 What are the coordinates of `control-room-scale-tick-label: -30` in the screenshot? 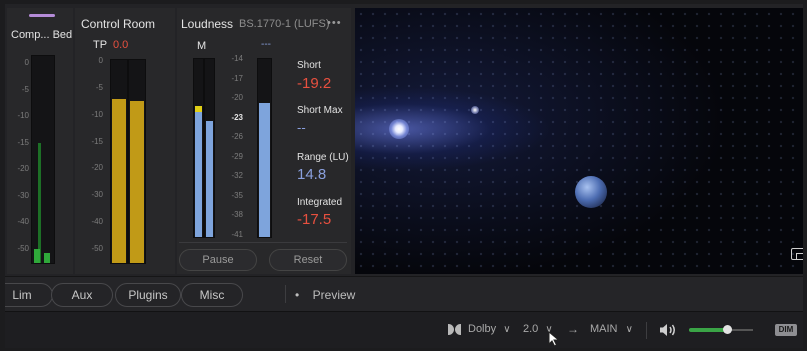 It's located at (97, 195).